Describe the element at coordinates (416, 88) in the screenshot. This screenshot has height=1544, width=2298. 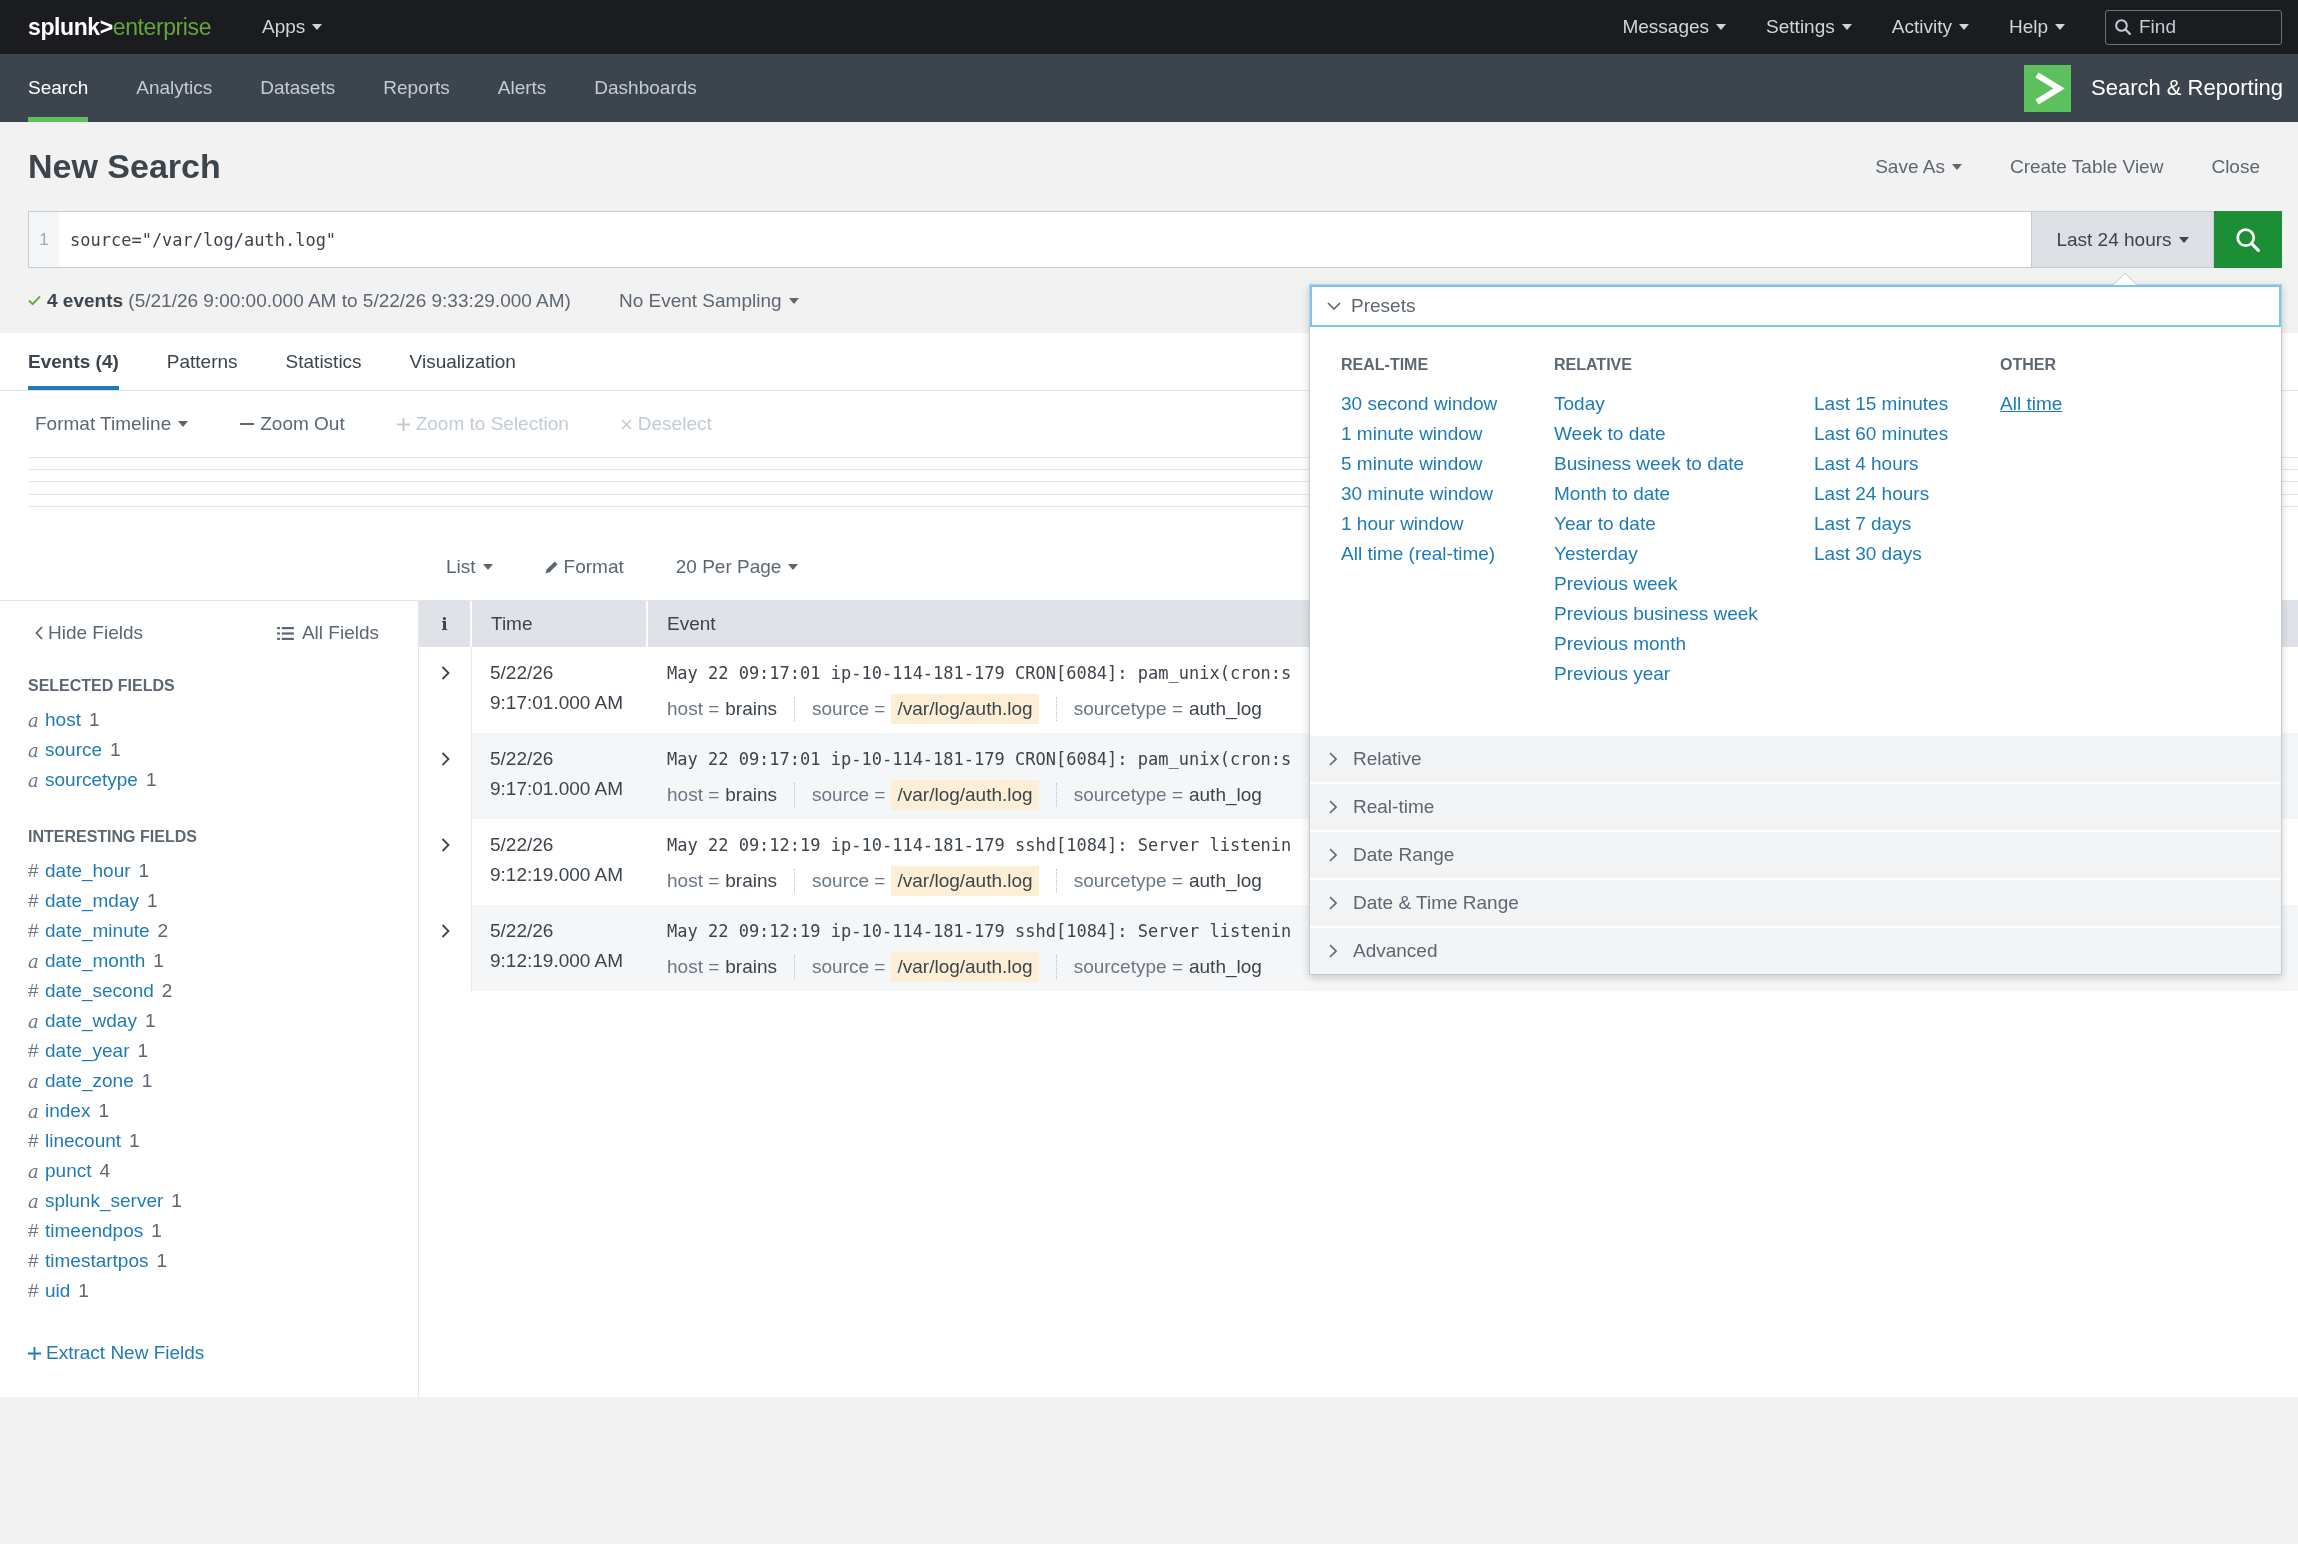
I see `nav-tab: Reports` at that location.